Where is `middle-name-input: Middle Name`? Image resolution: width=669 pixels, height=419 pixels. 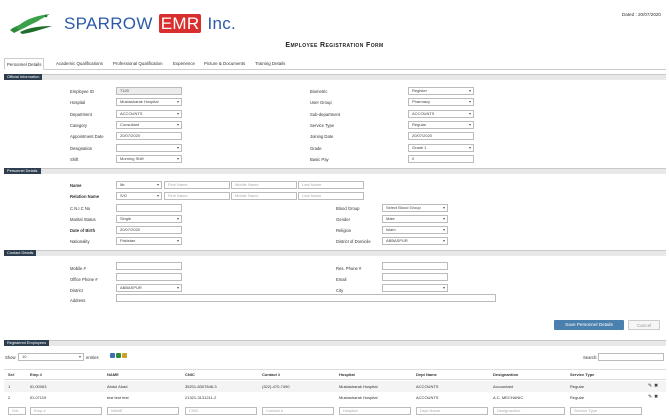
middle-name-input: Middle Name is located at coordinates (264, 185).